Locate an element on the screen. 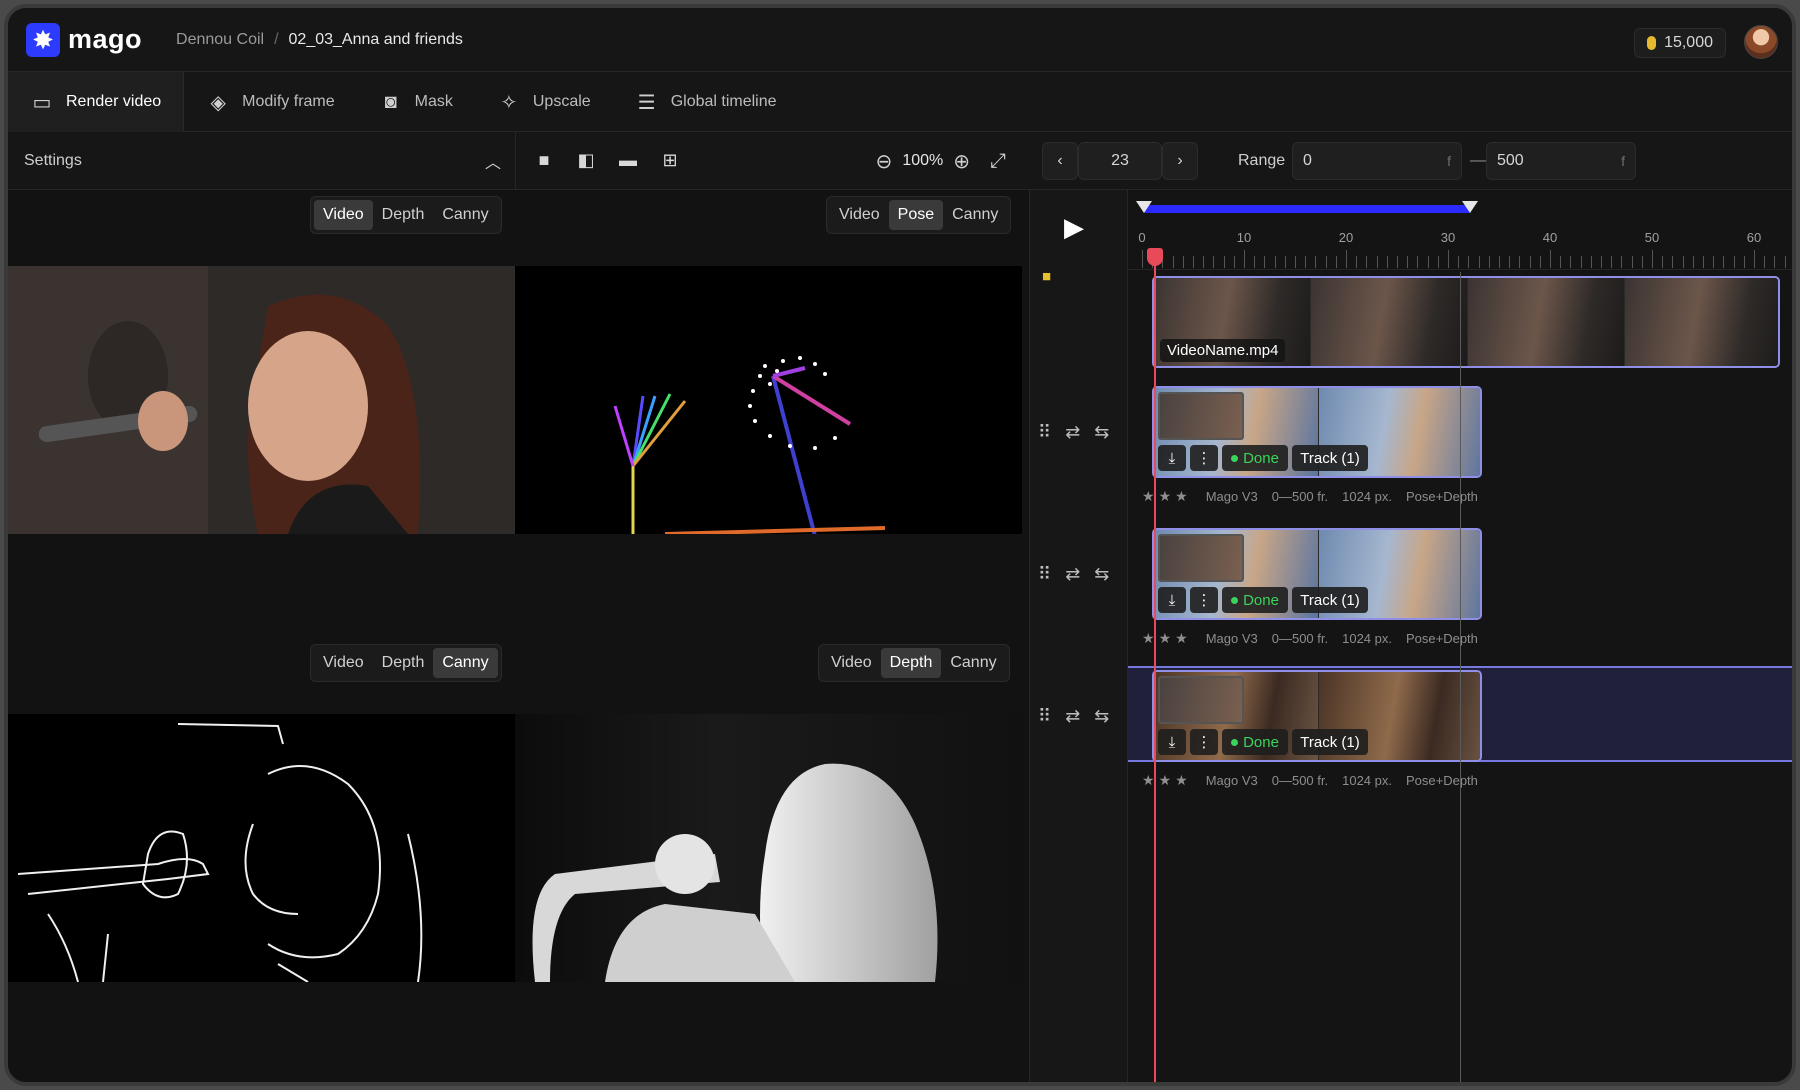  frame-input: 23 is located at coordinates (1120, 161).